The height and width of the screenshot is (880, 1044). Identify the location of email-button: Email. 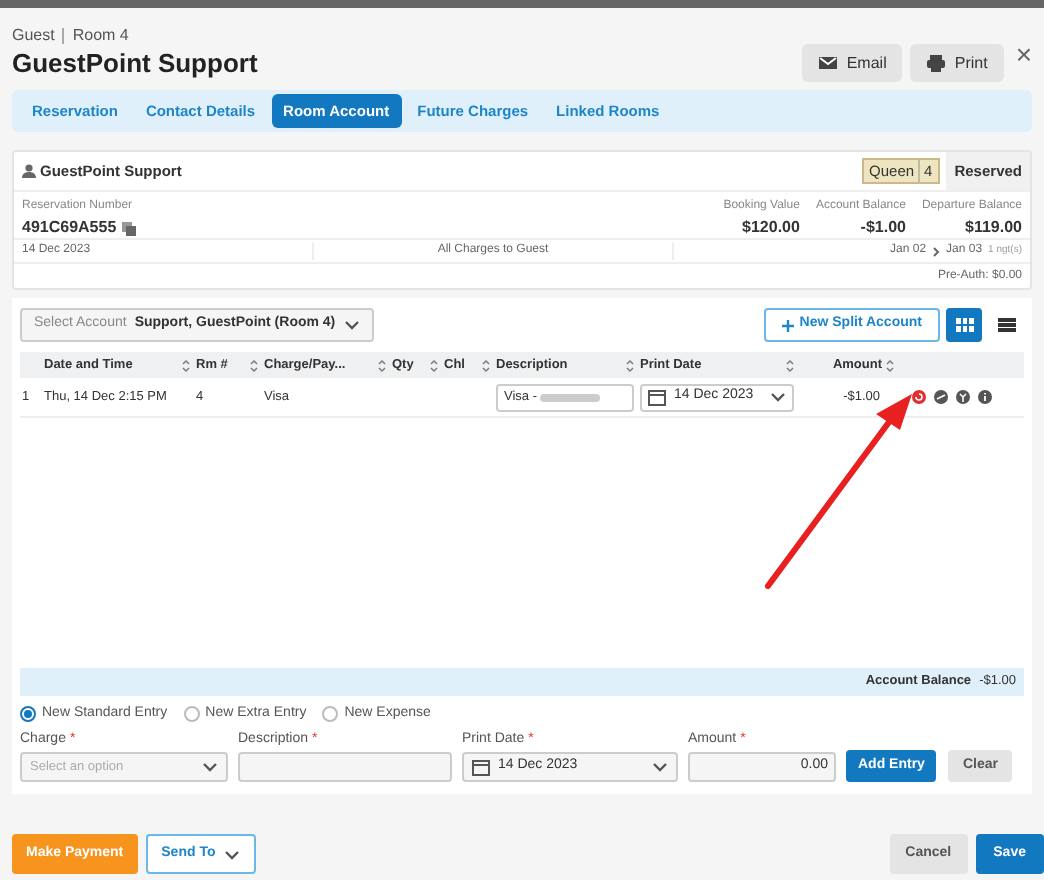
(852, 63).